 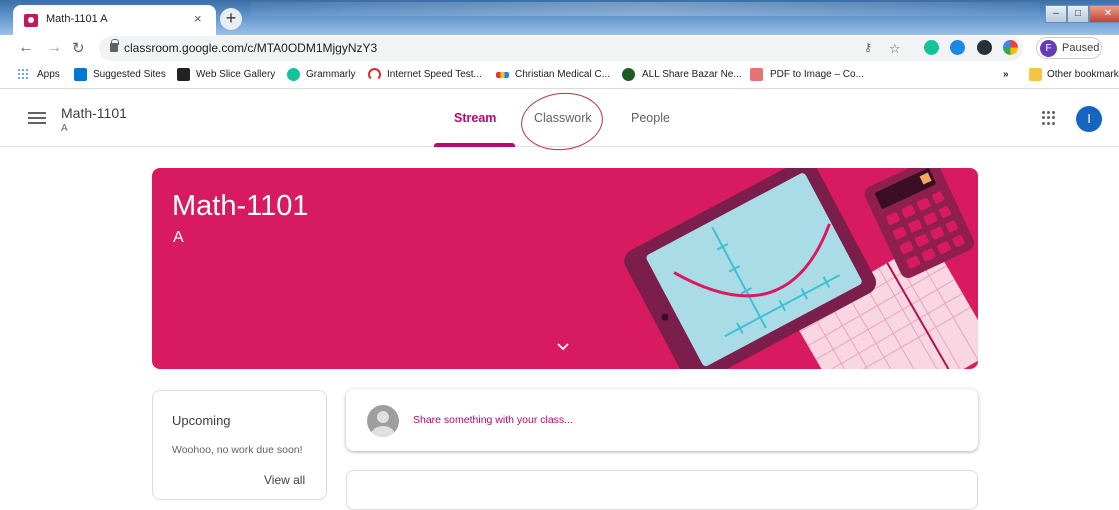 I want to click on active-tab-indicator, so click(x=474, y=145).